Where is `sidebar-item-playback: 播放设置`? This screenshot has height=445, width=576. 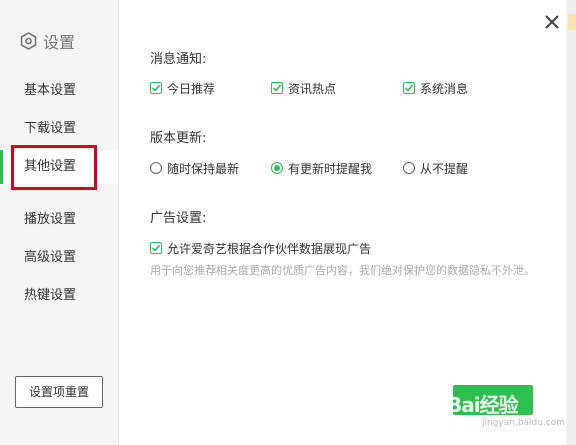 sidebar-item-playback: 播放设置 is located at coordinates (59, 220).